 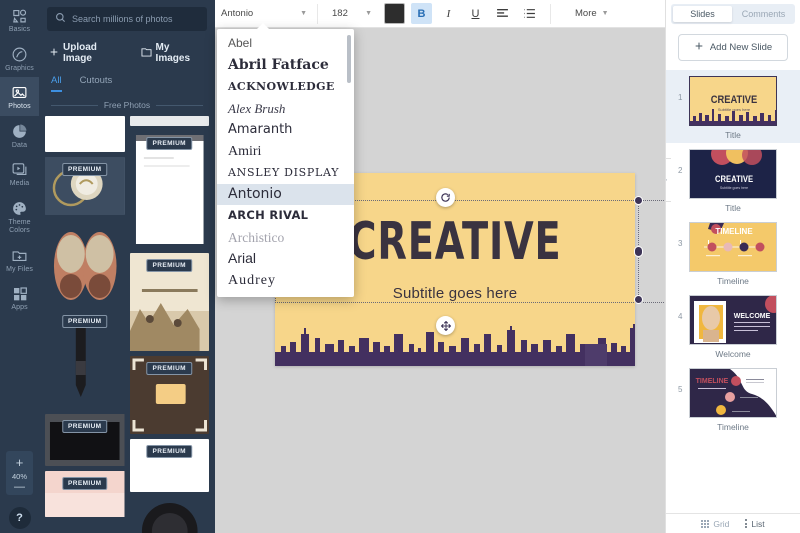 I want to click on font-option: ARCH RIVAL, so click(x=285, y=216).